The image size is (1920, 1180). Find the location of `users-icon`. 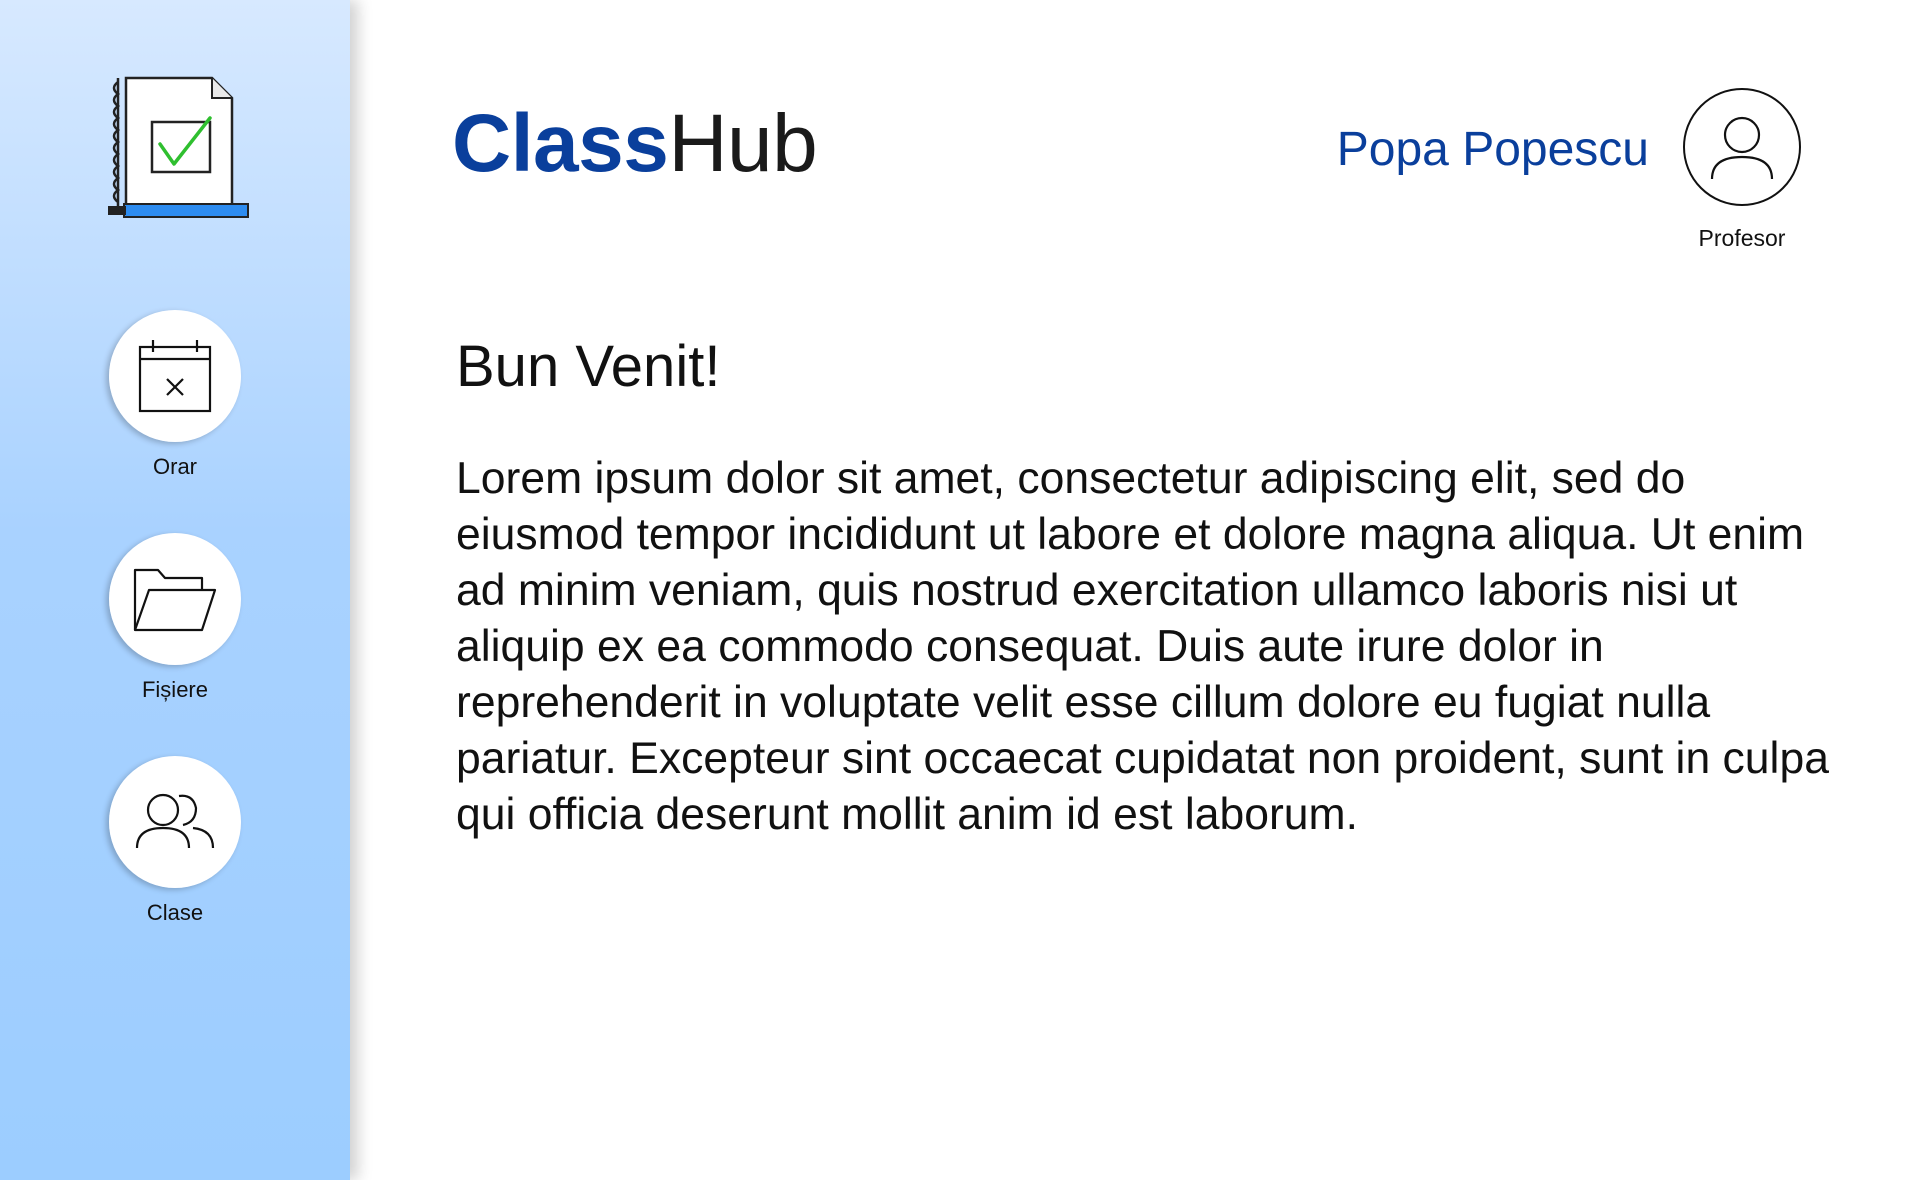

users-icon is located at coordinates (175, 821).